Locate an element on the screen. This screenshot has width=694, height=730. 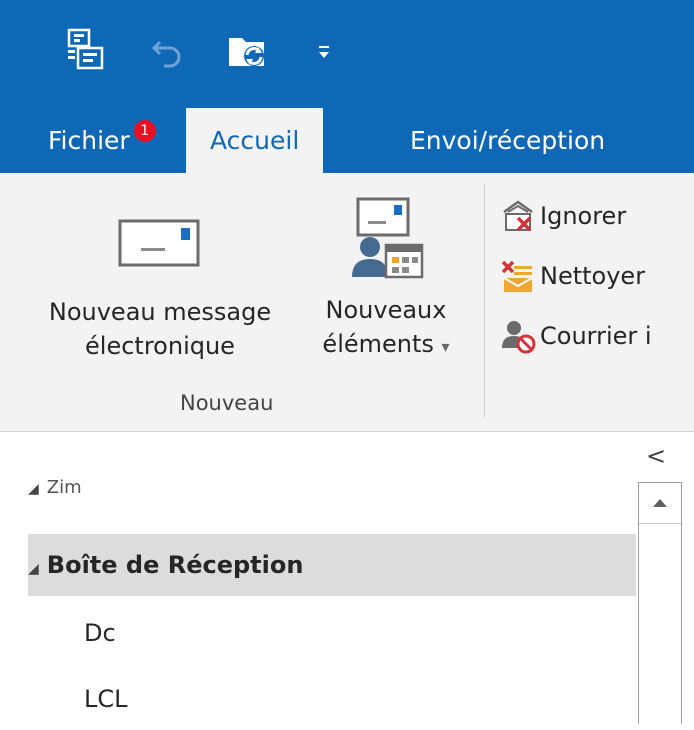
ignore-button: Ignorer is located at coordinates (562, 216).